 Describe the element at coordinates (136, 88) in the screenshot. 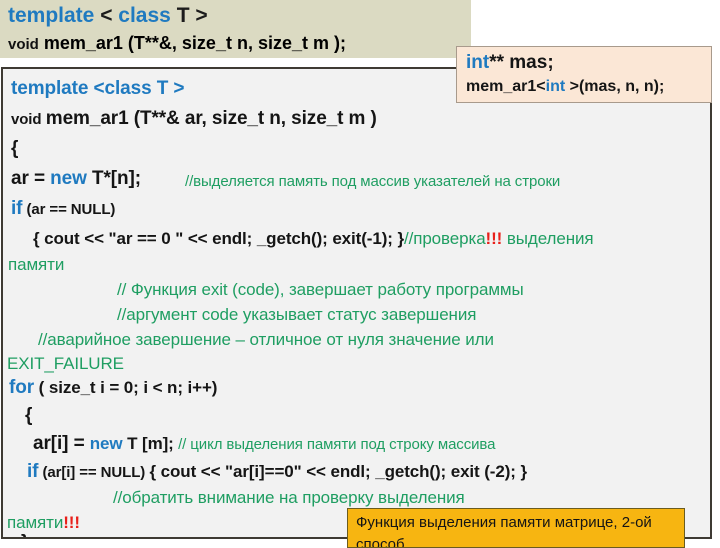

I see `code-template-params: <class T >` at that location.